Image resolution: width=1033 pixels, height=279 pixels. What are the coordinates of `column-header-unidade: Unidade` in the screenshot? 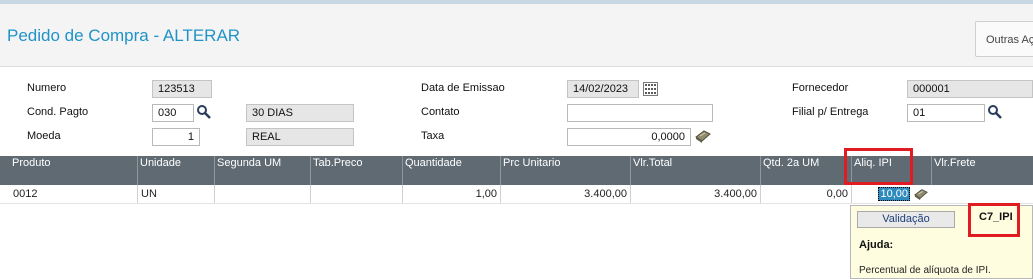 It's located at (176, 170).